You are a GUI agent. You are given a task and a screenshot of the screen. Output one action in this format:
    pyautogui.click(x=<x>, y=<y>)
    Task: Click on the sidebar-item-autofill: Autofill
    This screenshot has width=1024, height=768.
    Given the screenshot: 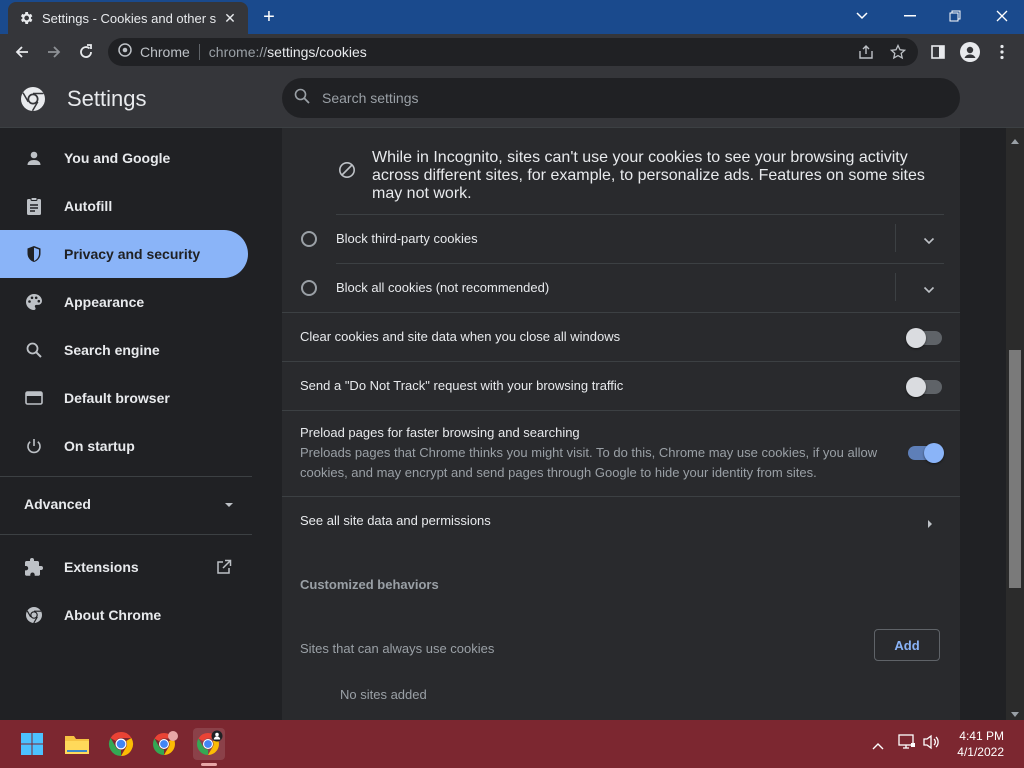 What is the action you would take?
    pyautogui.click(x=124, y=206)
    